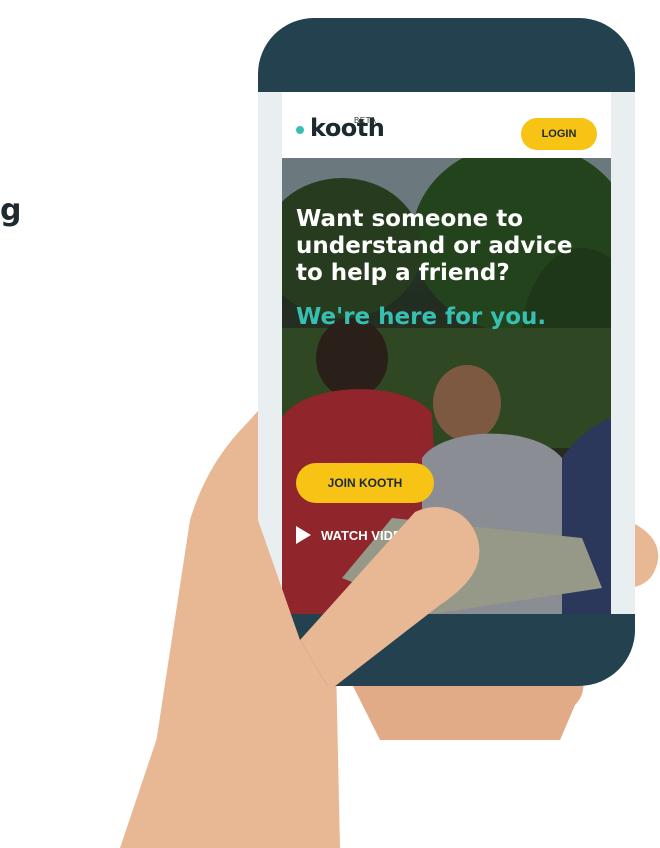  Describe the element at coordinates (300, 130) in the screenshot. I see `logo-dot-icon` at that location.